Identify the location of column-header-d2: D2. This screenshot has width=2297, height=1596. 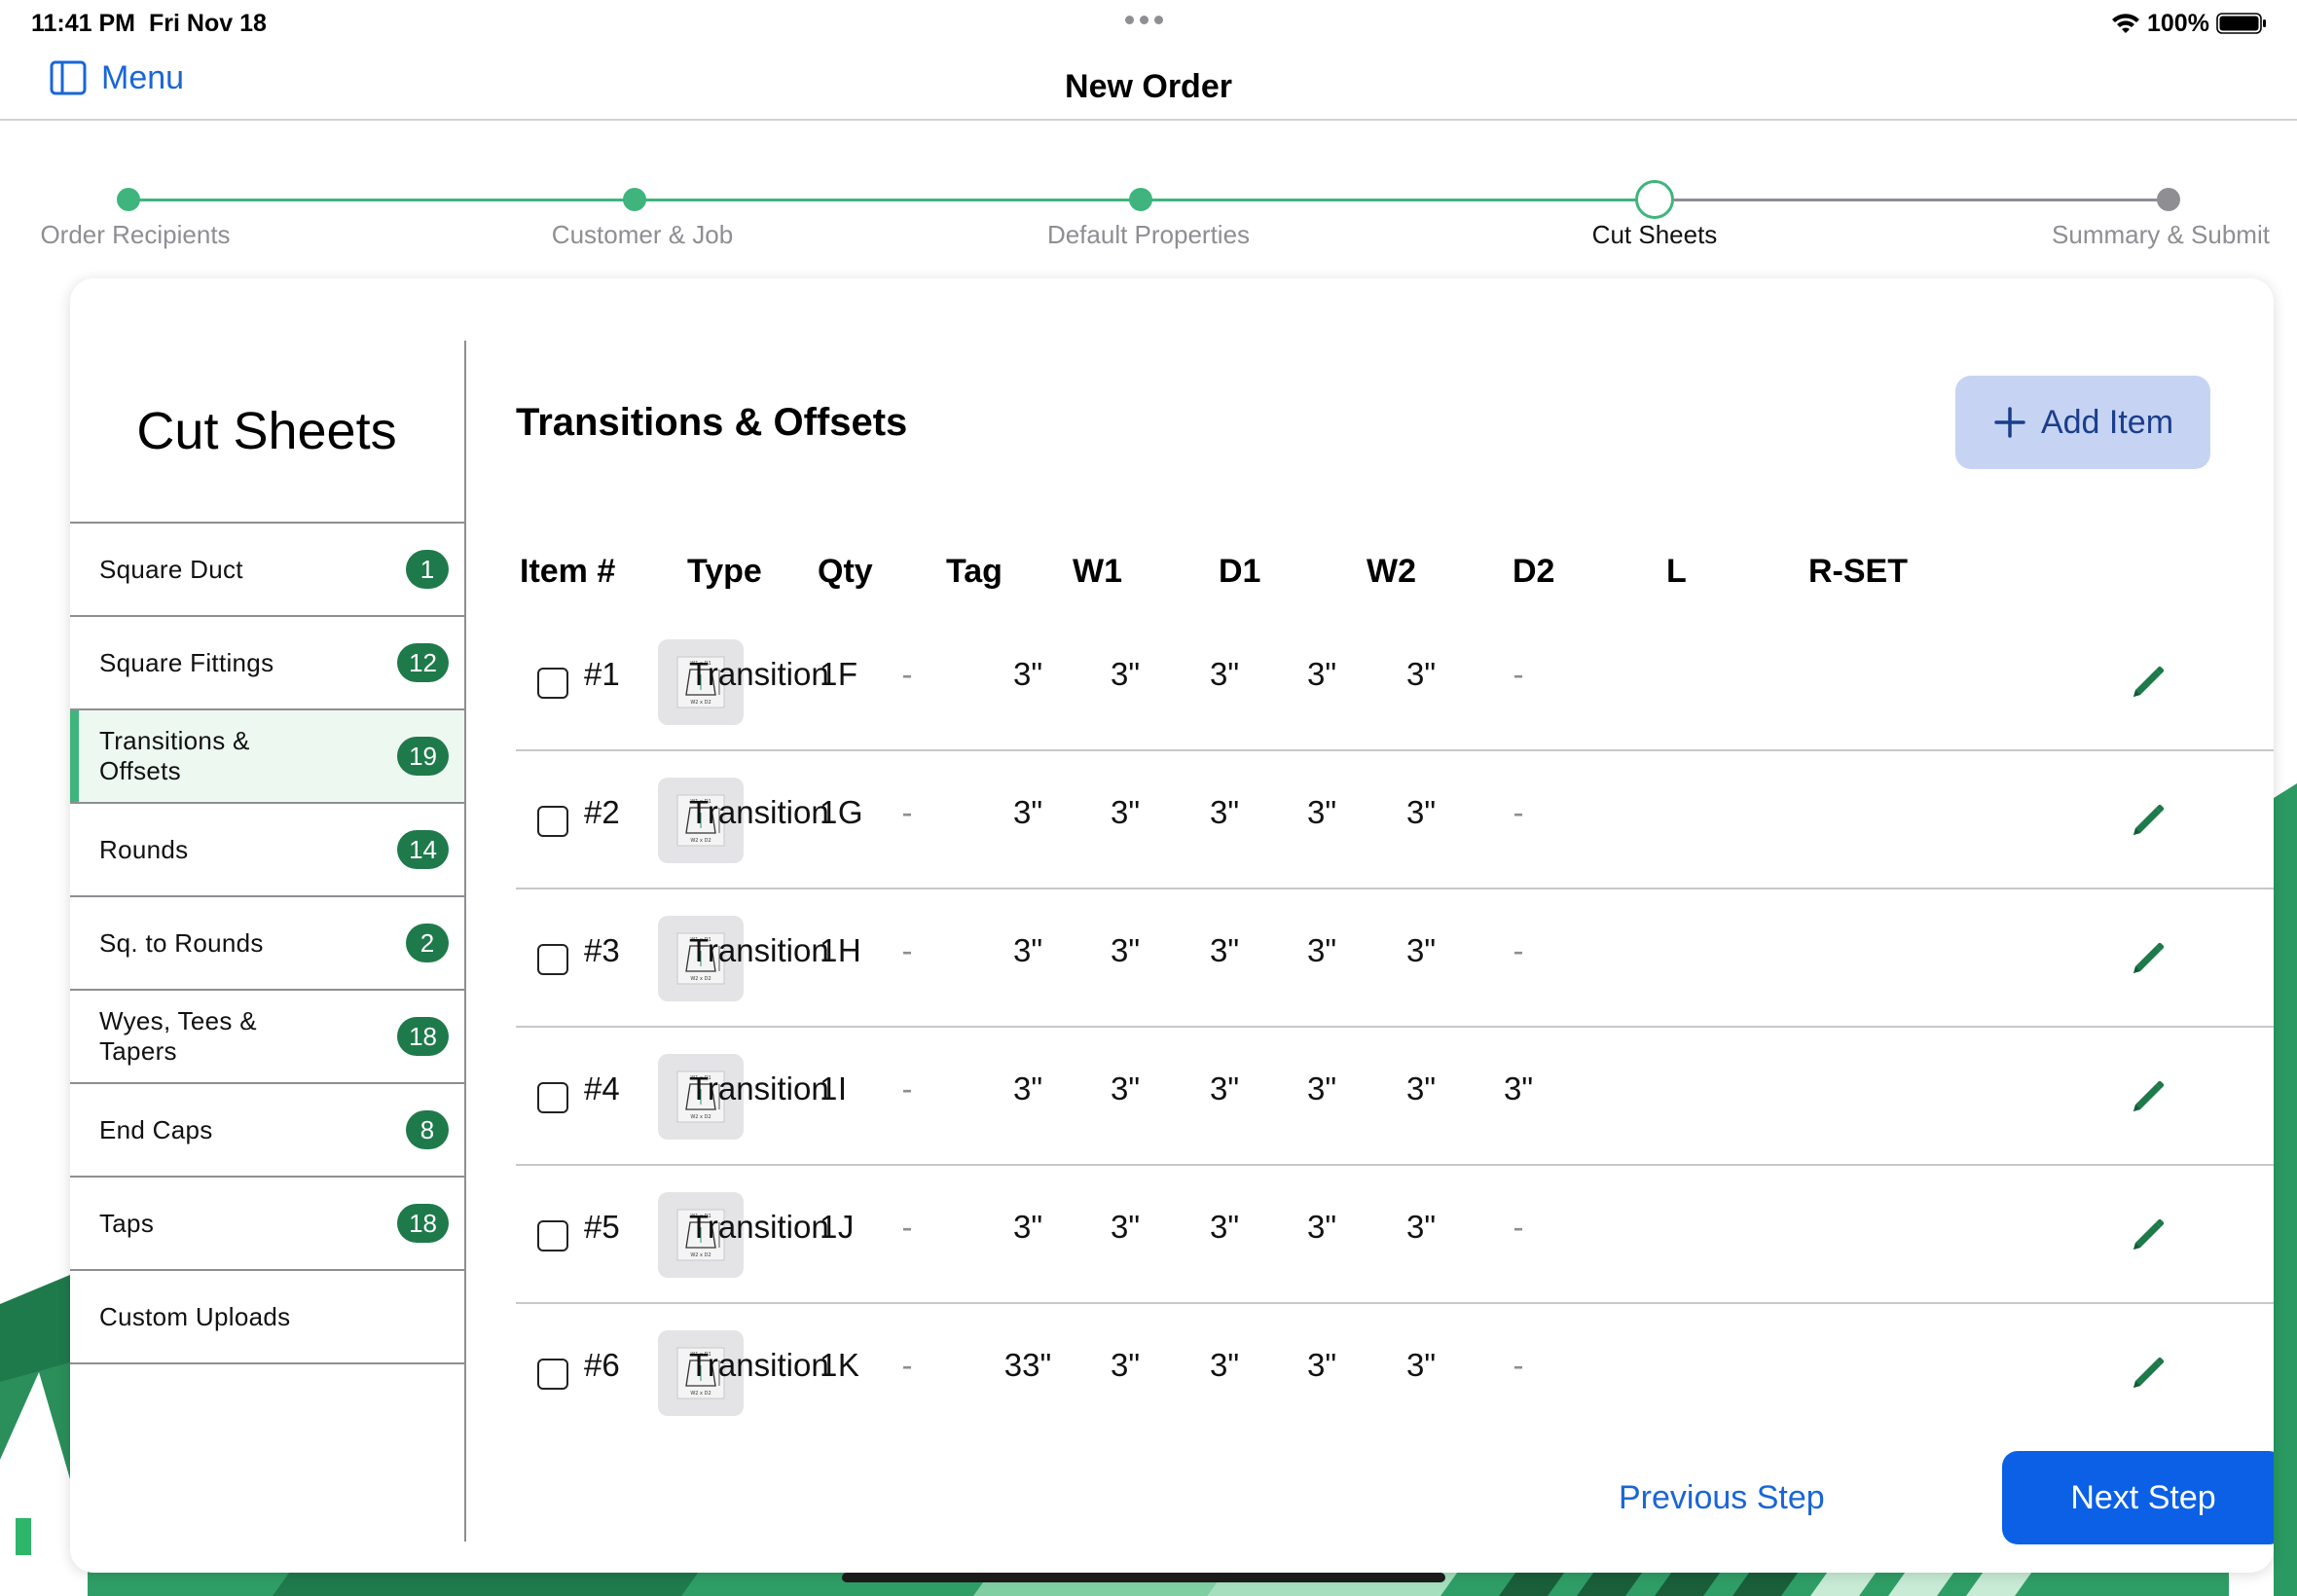
(1534, 571).